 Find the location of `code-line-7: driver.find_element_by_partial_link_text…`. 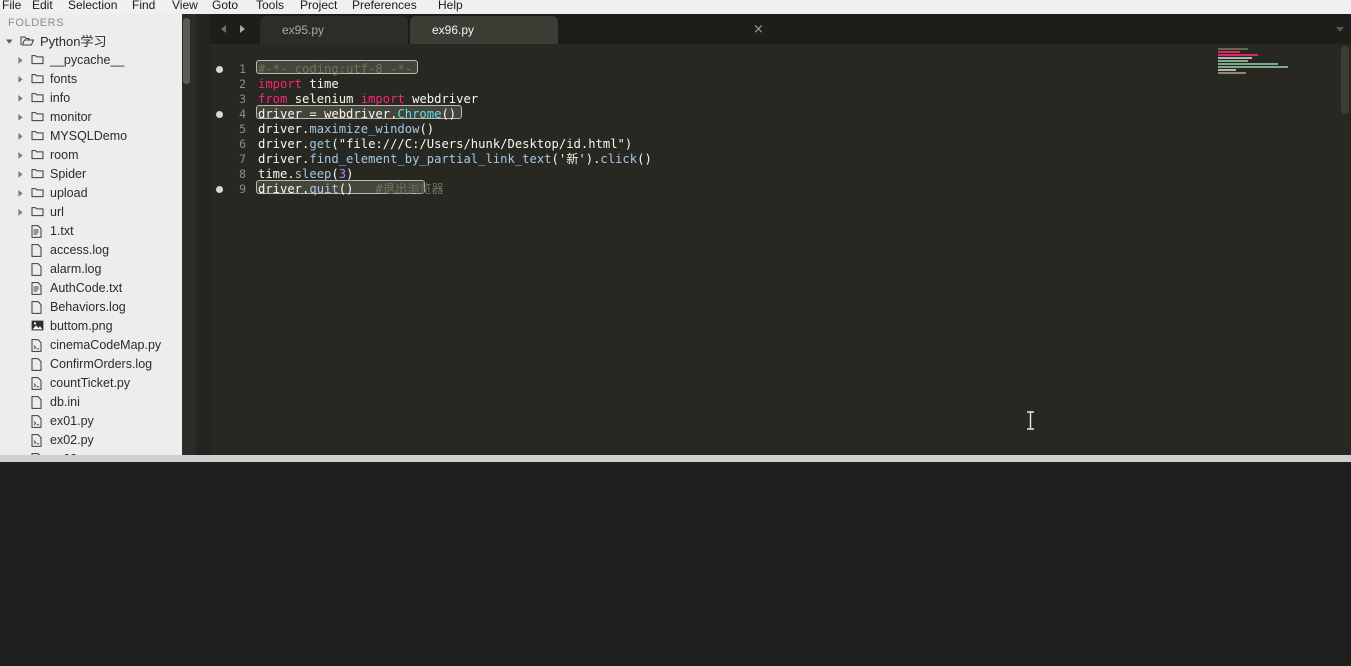

code-line-7: driver.find_element_by_partial_link_text… is located at coordinates (455, 159).